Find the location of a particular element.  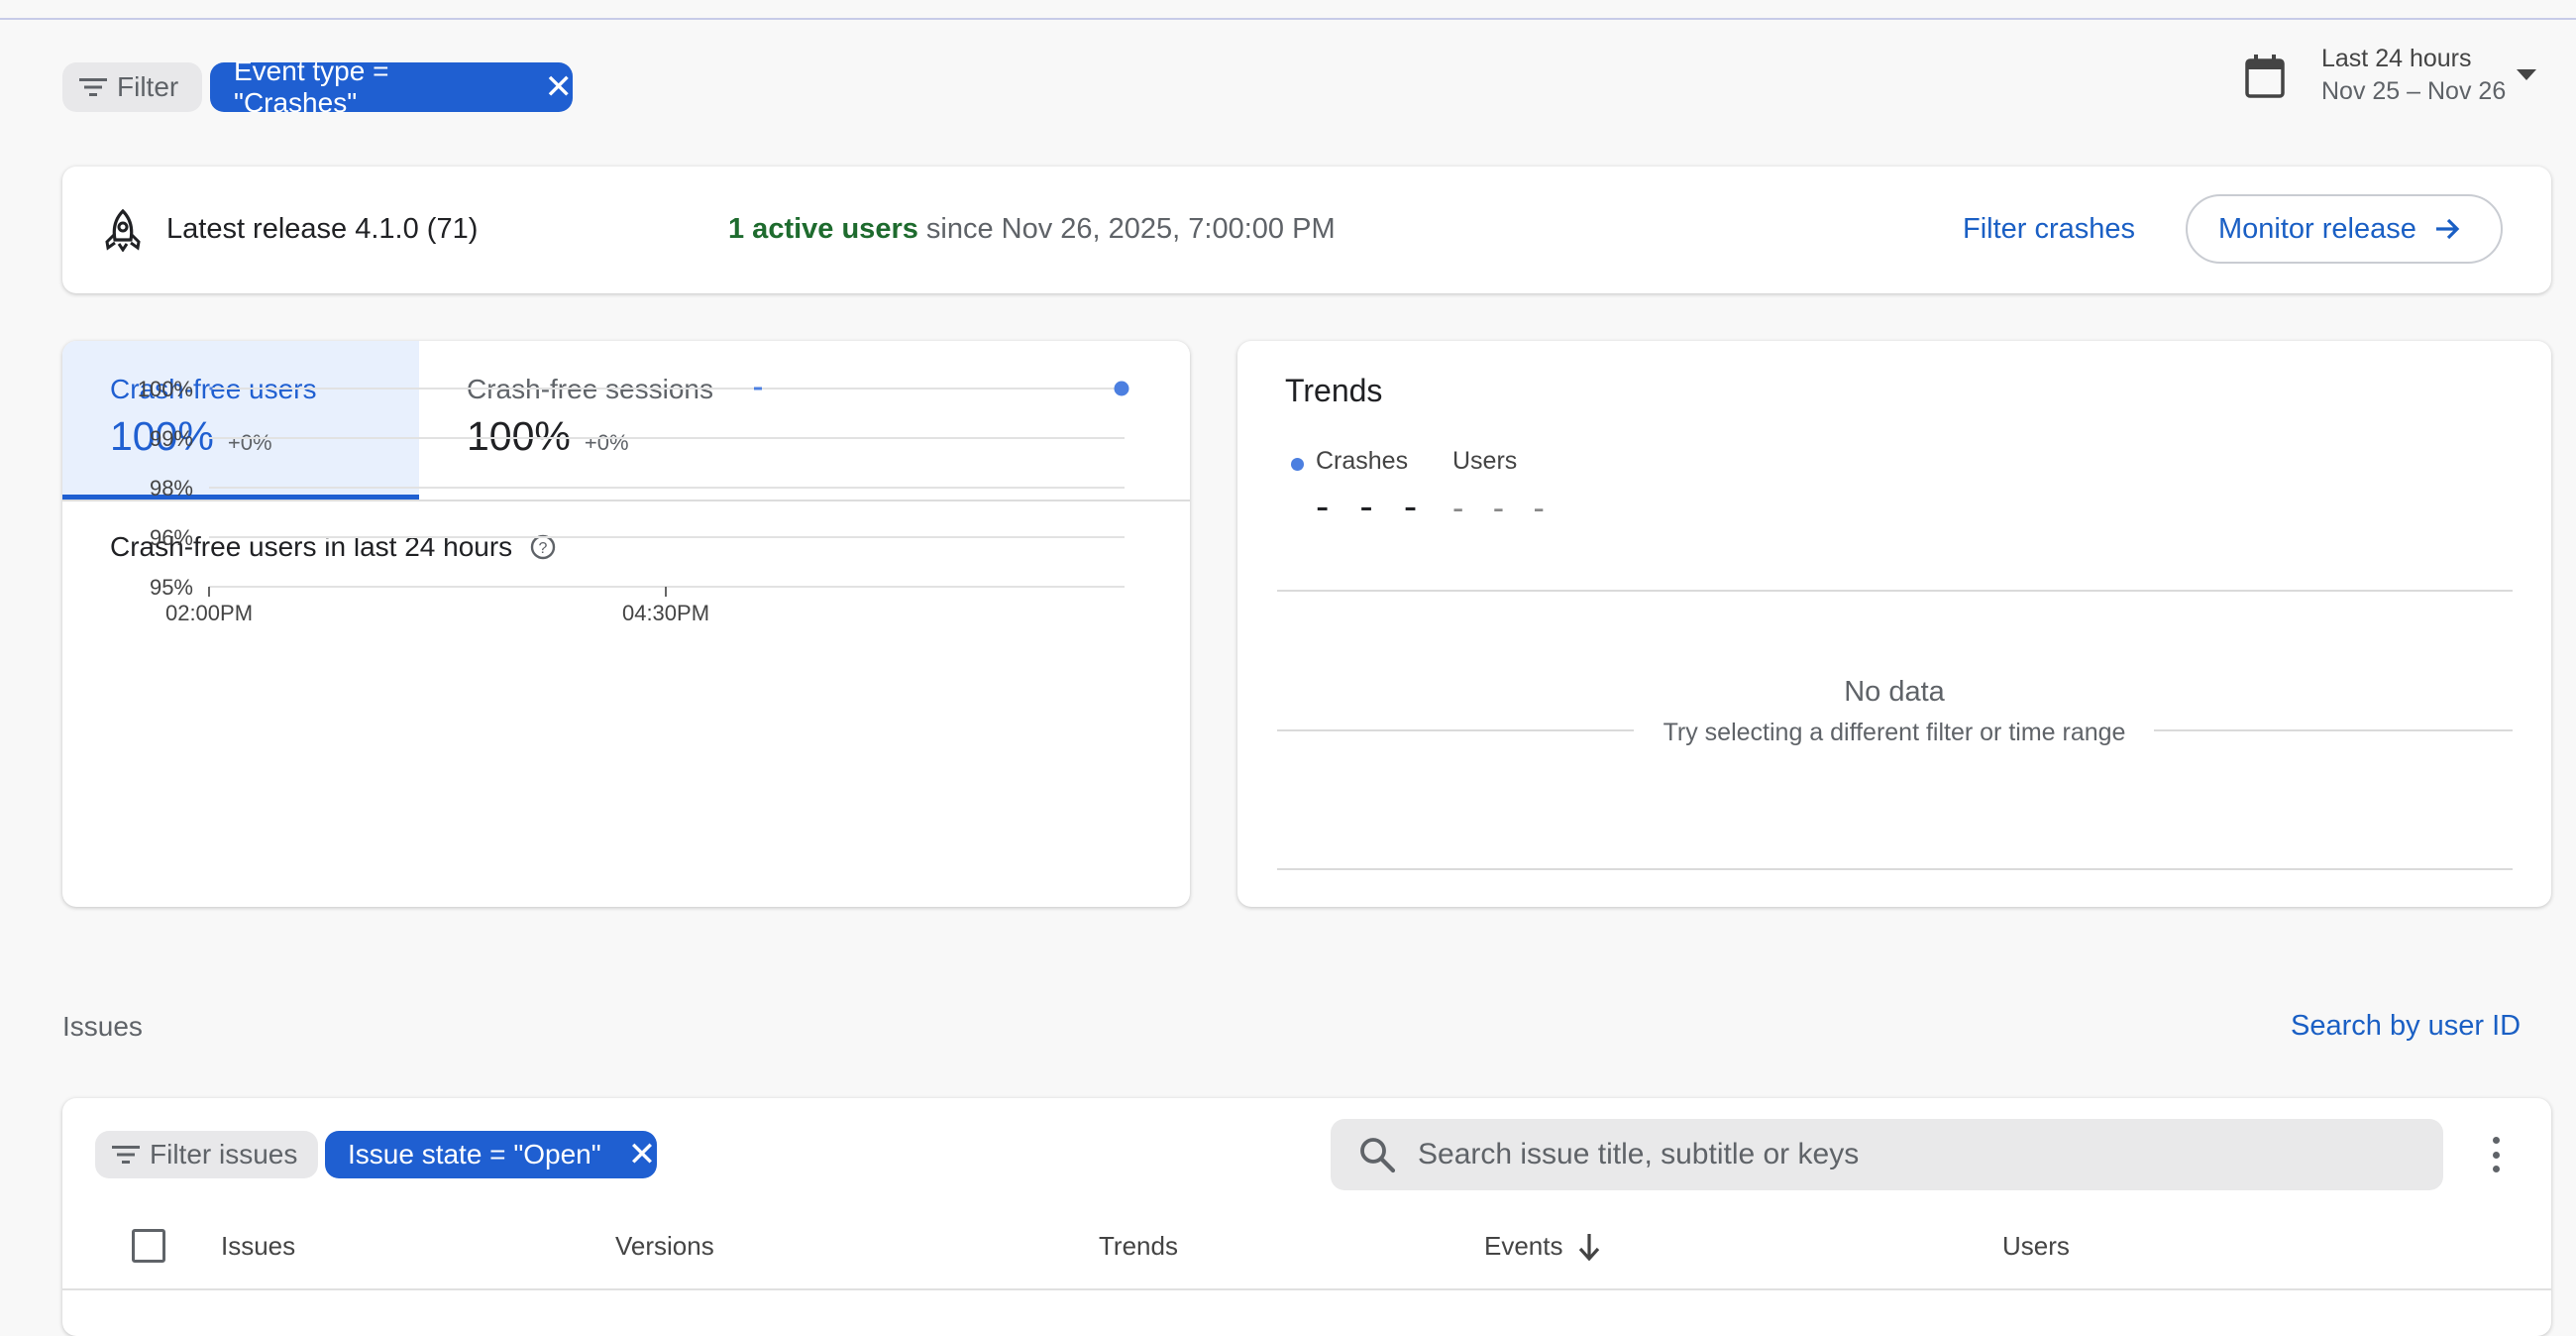

y-tick-label: 98% is located at coordinates (171, 488).